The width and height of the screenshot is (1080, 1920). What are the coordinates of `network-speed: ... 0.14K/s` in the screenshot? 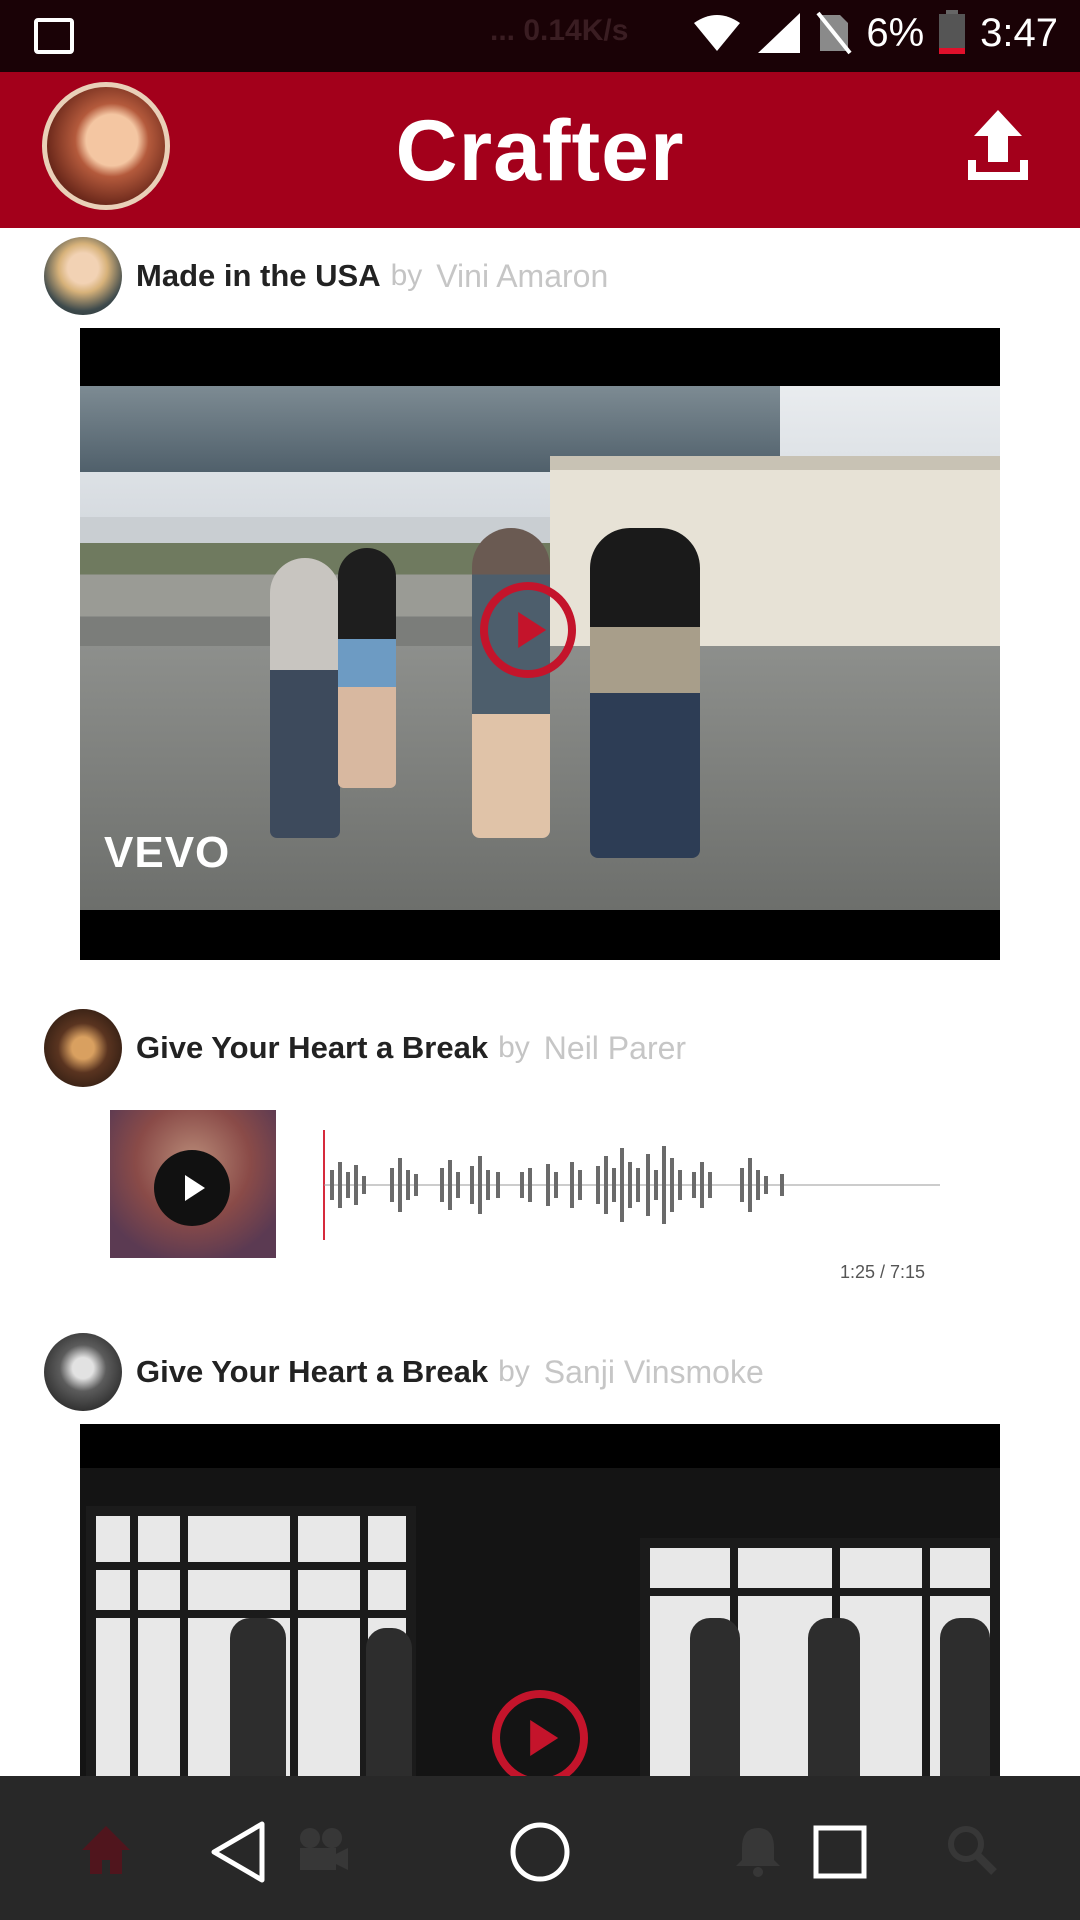 It's located at (559, 30).